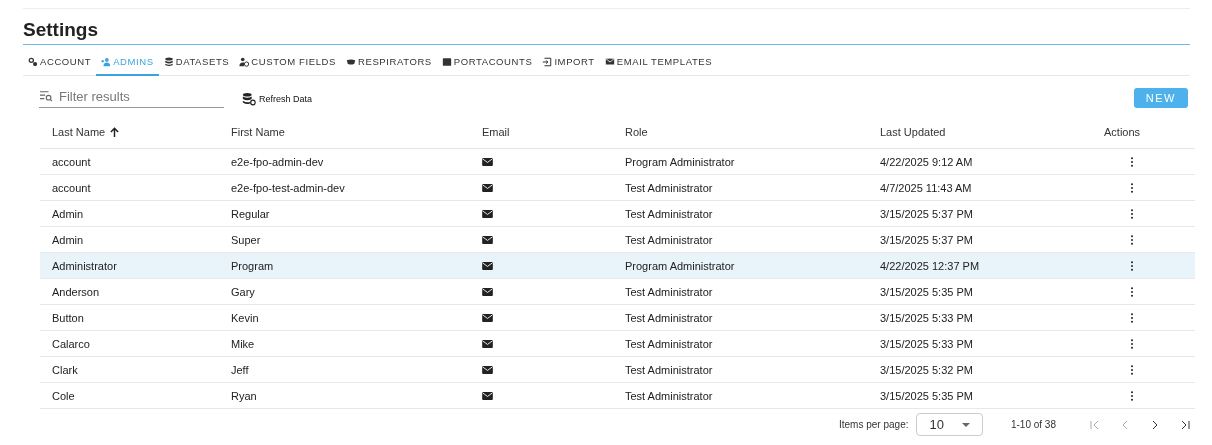 The width and height of the screenshot is (1212, 445). I want to click on table-cell: Anderson, so click(76, 291).